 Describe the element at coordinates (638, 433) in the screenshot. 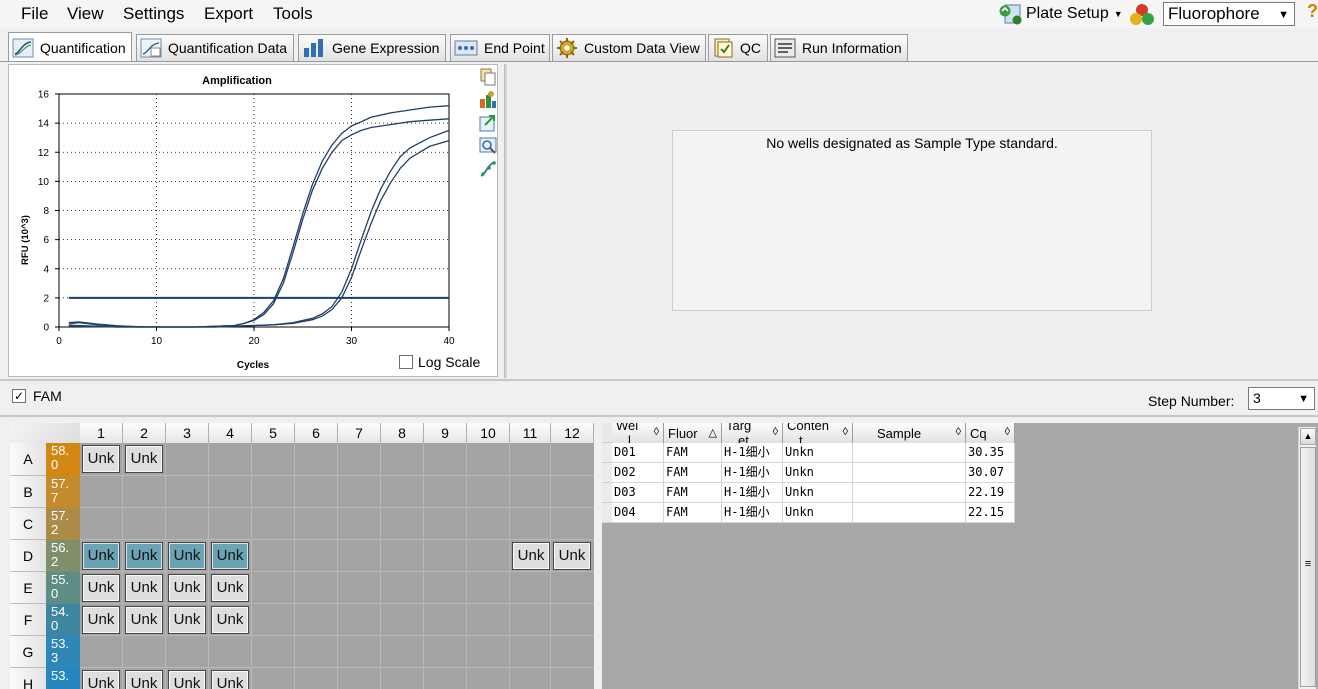

I see `column-header-well: Wel l ◊` at that location.